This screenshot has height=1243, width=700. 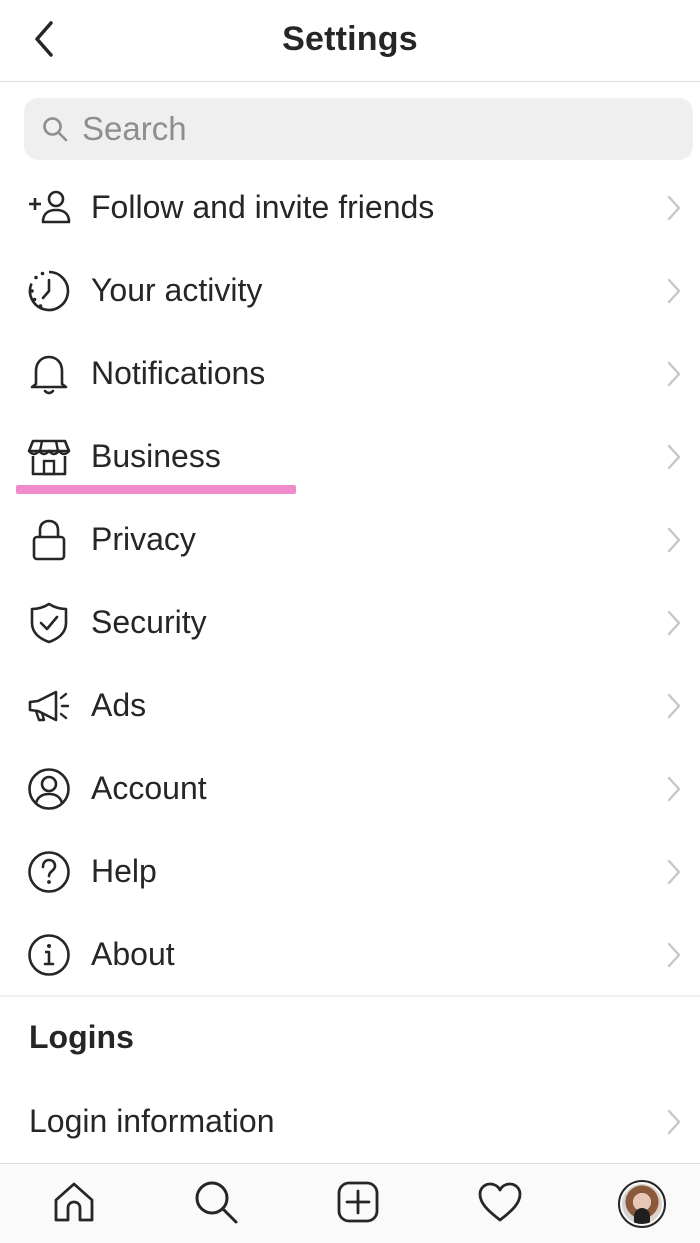 I want to click on menu-item-label: Account, so click(x=149, y=788).